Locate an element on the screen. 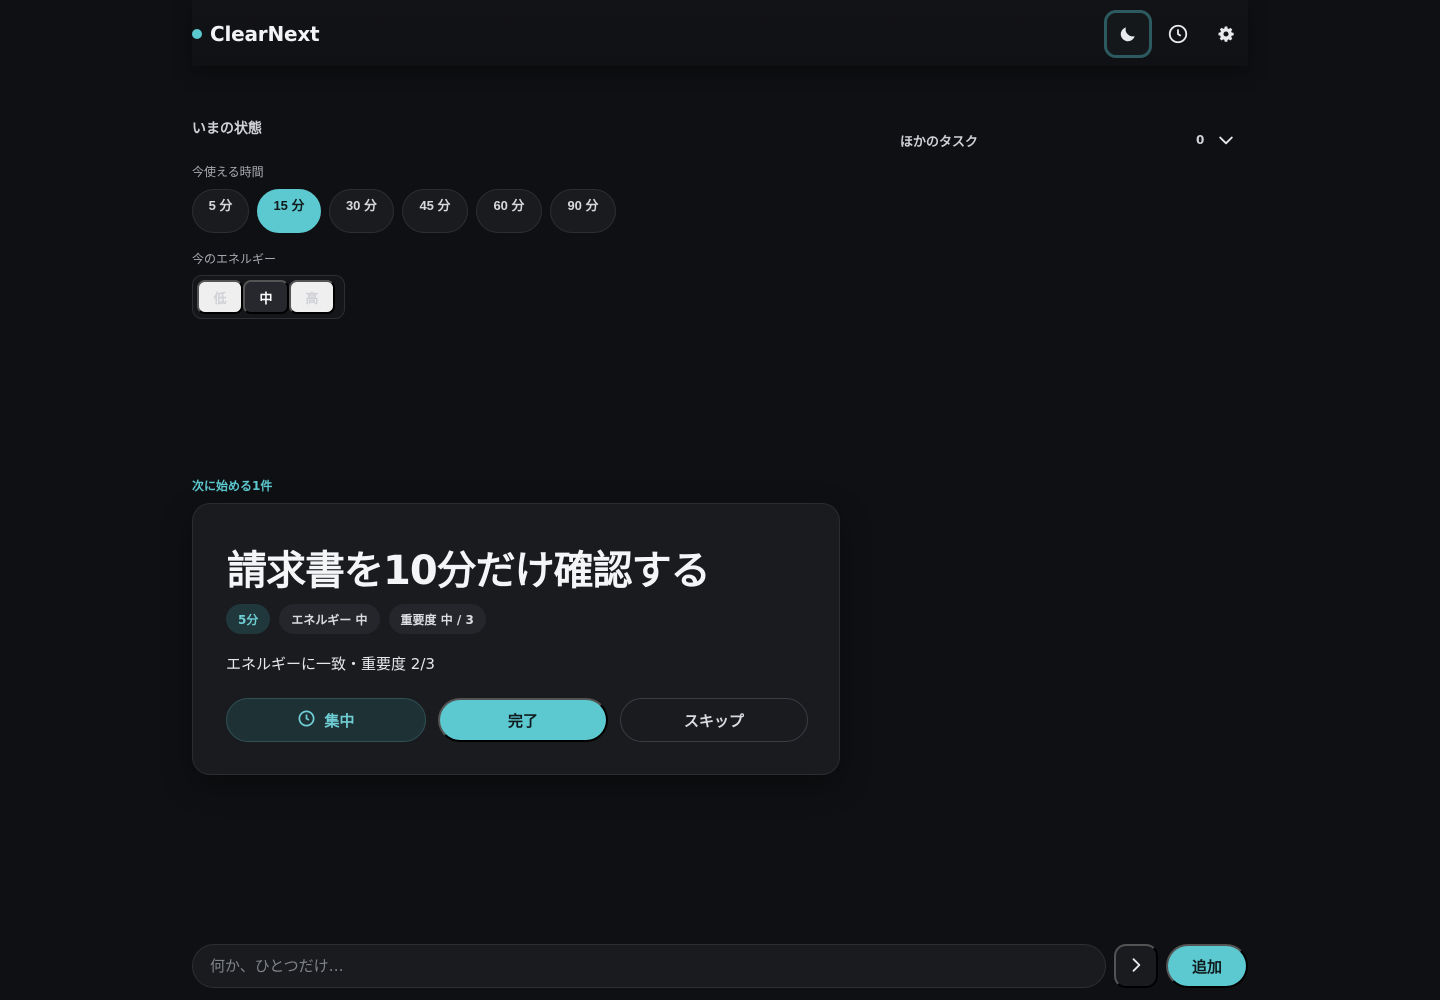  brand: ClearNext is located at coordinates (256, 34).